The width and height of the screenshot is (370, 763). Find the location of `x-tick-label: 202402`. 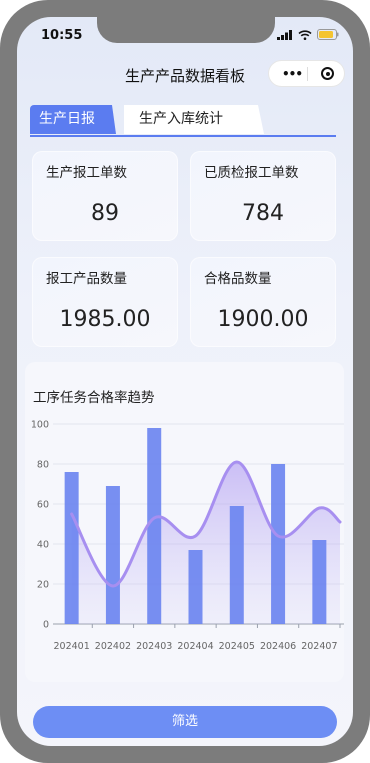

x-tick-label: 202402 is located at coordinates (113, 646).